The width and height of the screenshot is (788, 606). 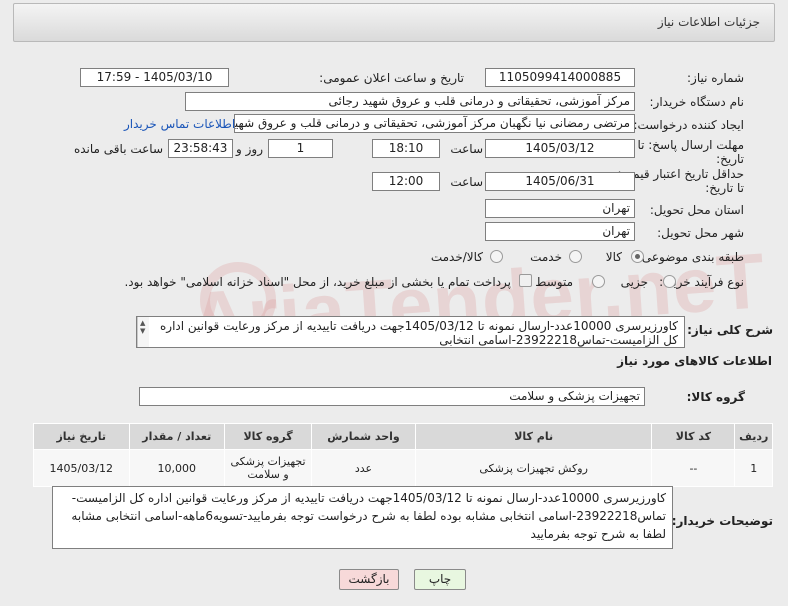 What do you see at coordinates (730, 159) in the screenshot?
I see `reply-deadline-label-date: تاریخ:` at bounding box center [730, 159].